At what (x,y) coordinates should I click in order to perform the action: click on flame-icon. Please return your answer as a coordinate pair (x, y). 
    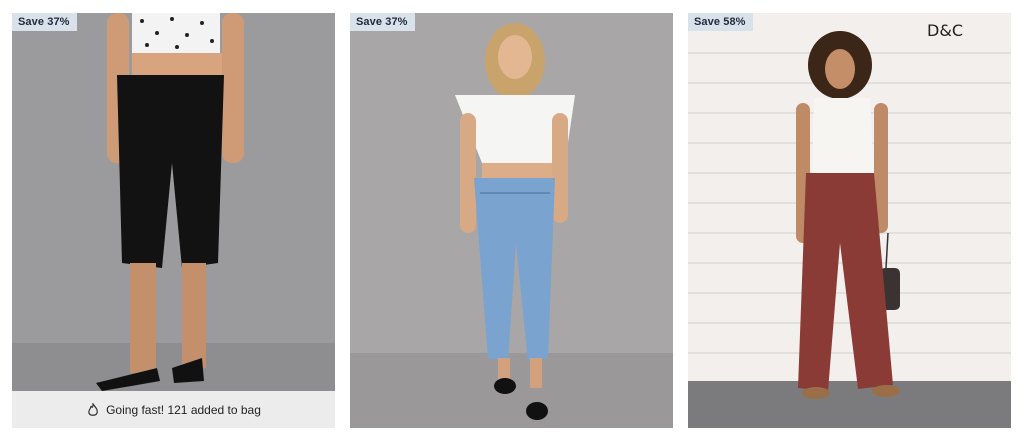
    Looking at the image, I should click on (93, 409).